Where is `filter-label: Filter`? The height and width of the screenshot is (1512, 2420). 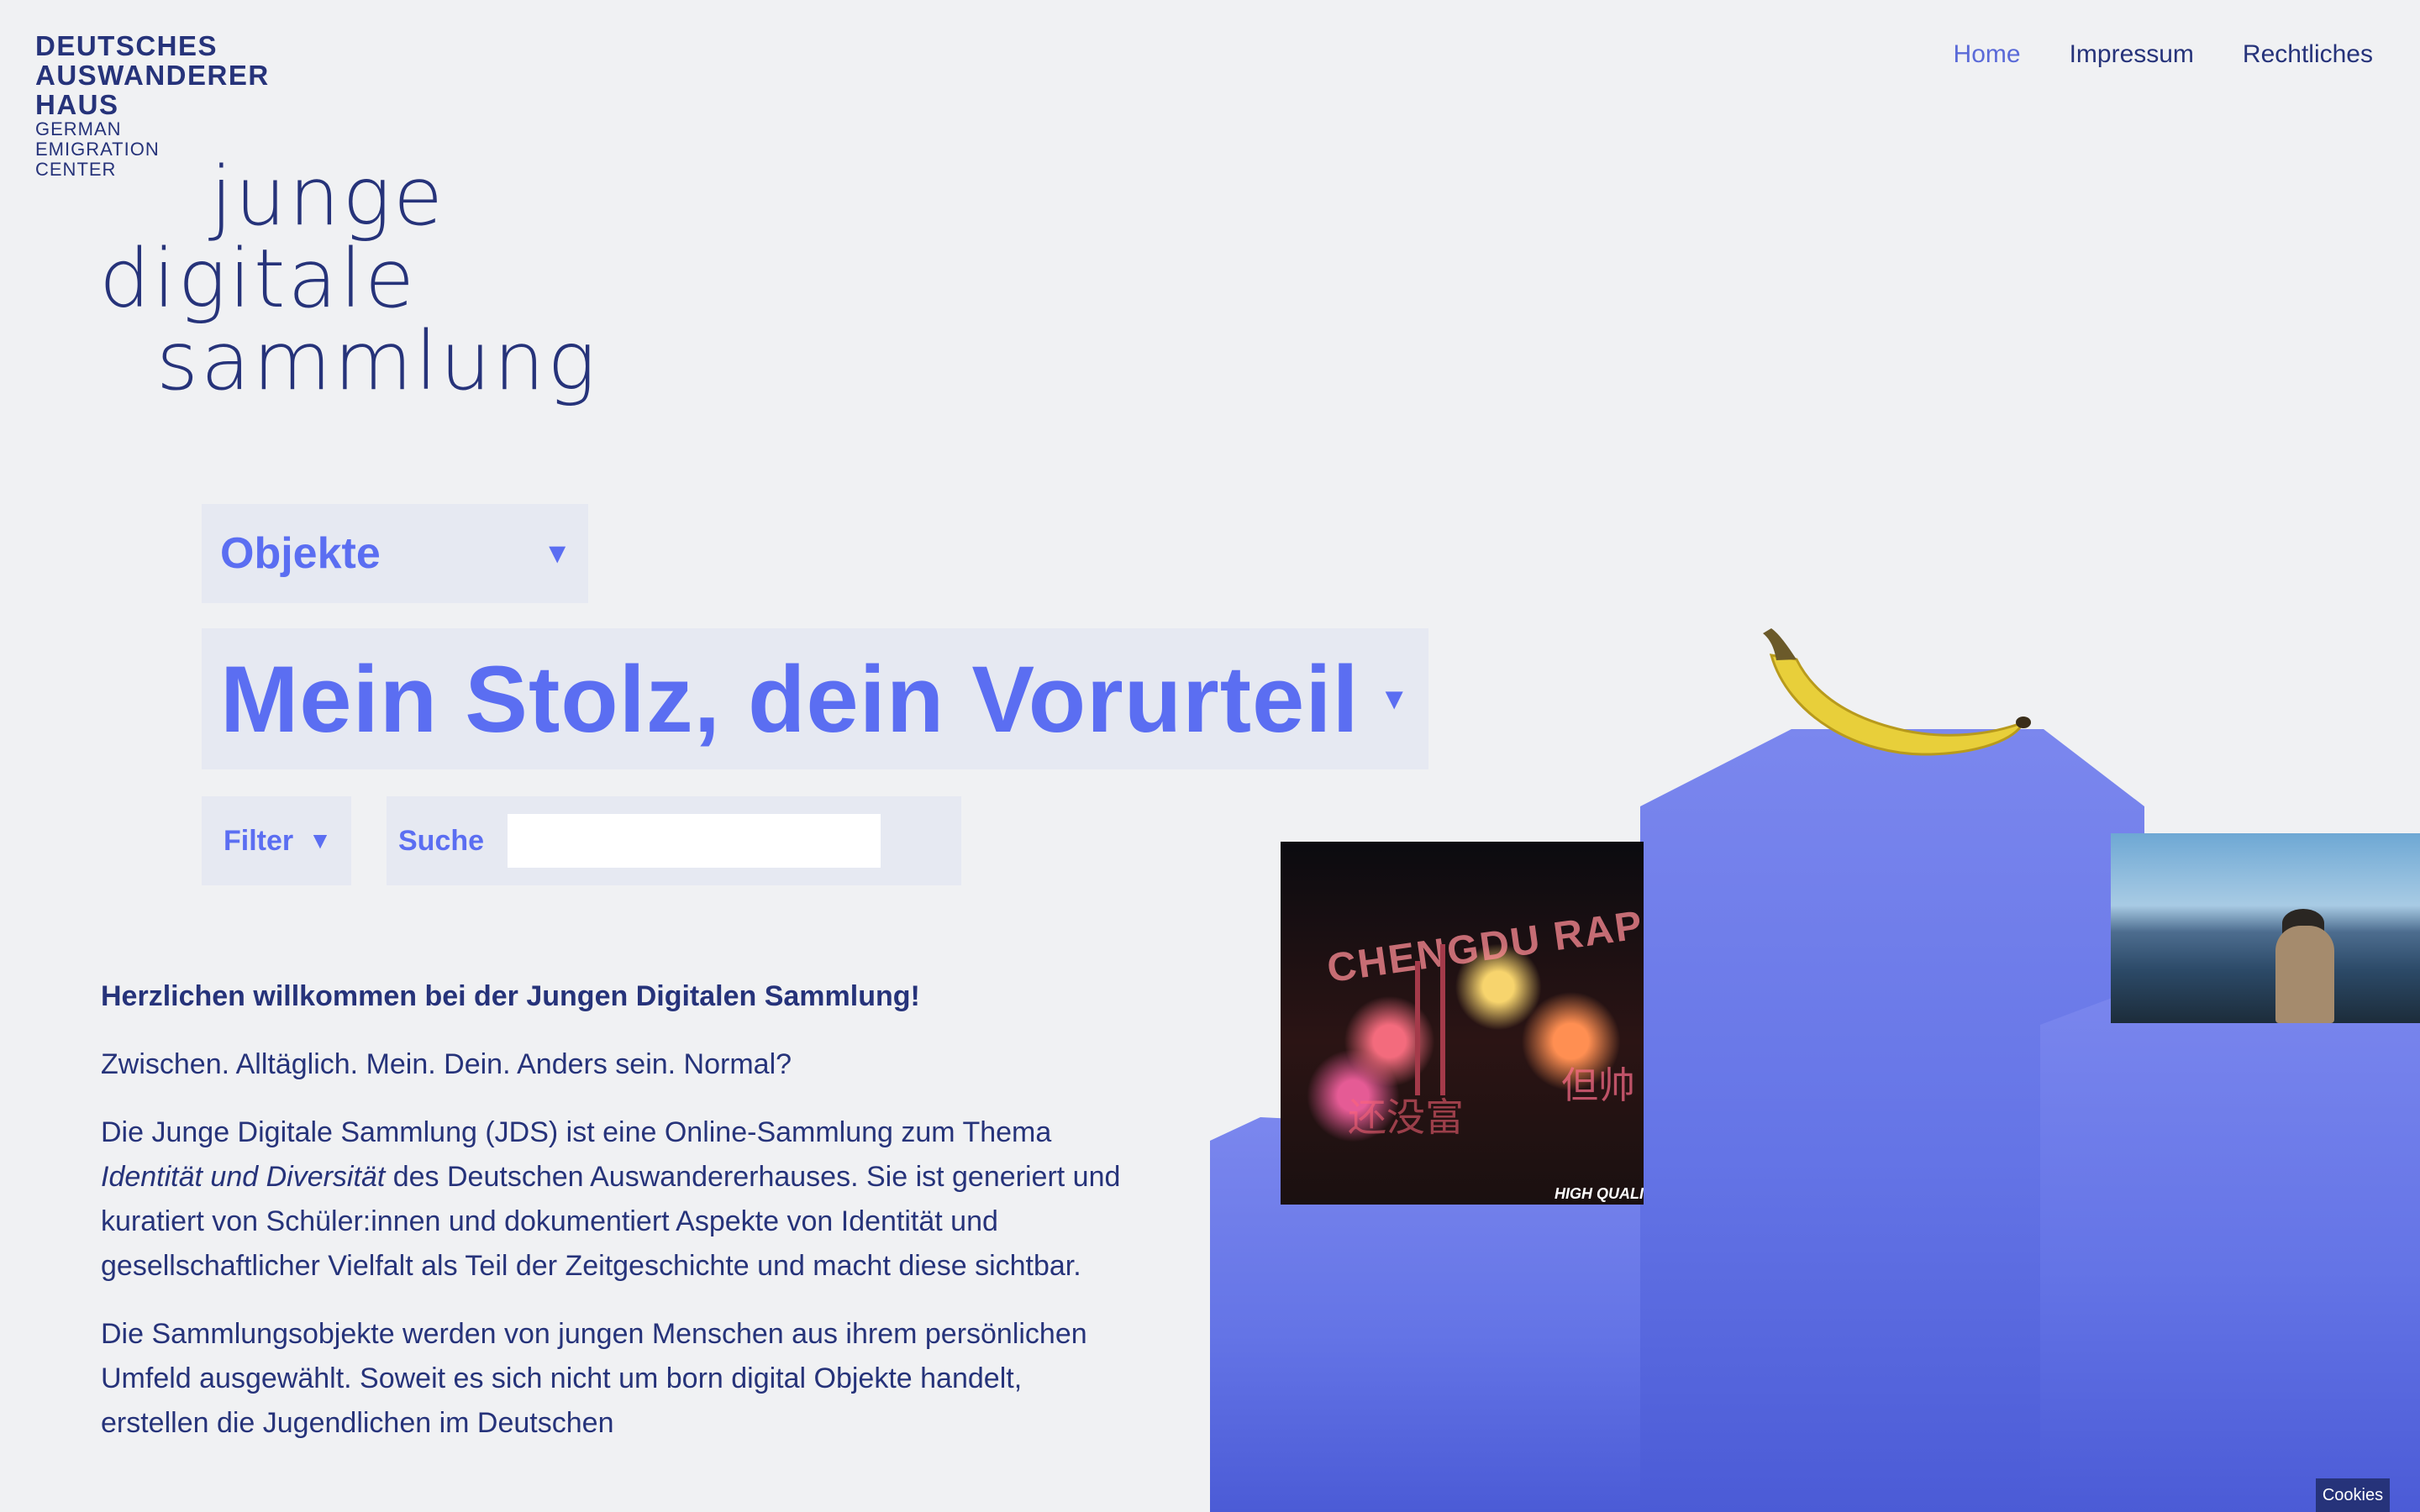 filter-label: Filter is located at coordinates (259, 840).